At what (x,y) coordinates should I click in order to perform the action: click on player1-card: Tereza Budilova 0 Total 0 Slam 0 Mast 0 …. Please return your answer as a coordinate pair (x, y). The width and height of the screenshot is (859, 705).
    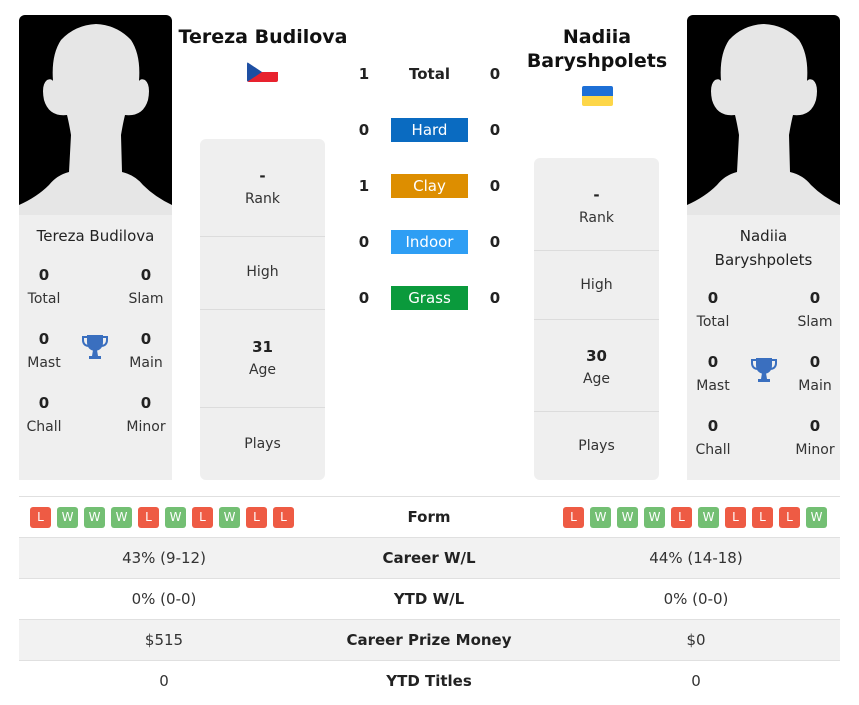
    Looking at the image, I should click on (95, 247).